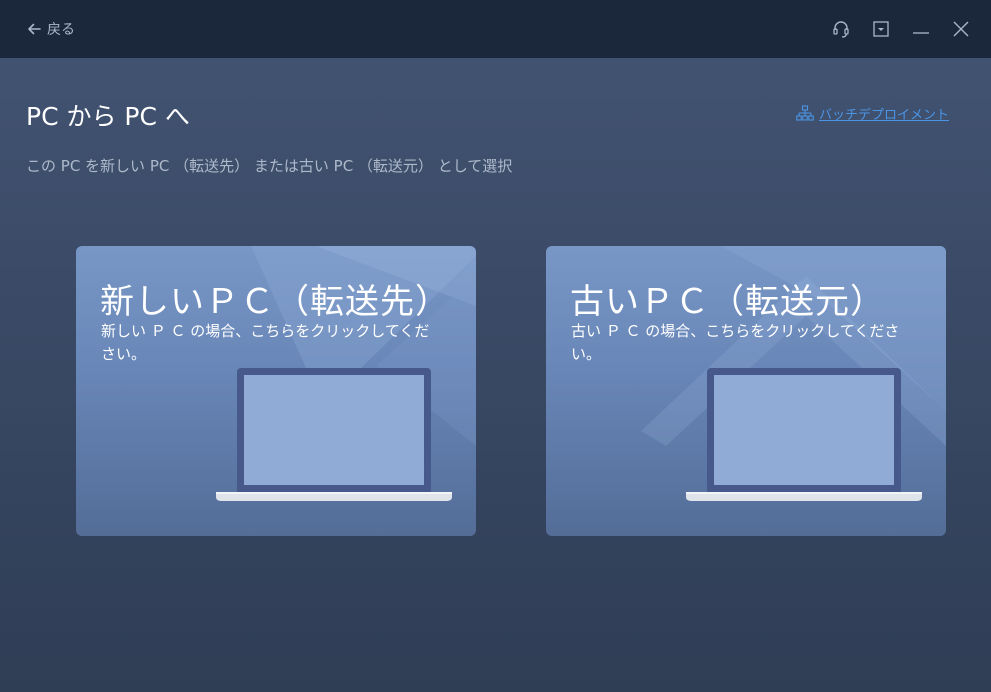 The image size is (991, 692). I want to click on minimize-icon, so click(921, 33).